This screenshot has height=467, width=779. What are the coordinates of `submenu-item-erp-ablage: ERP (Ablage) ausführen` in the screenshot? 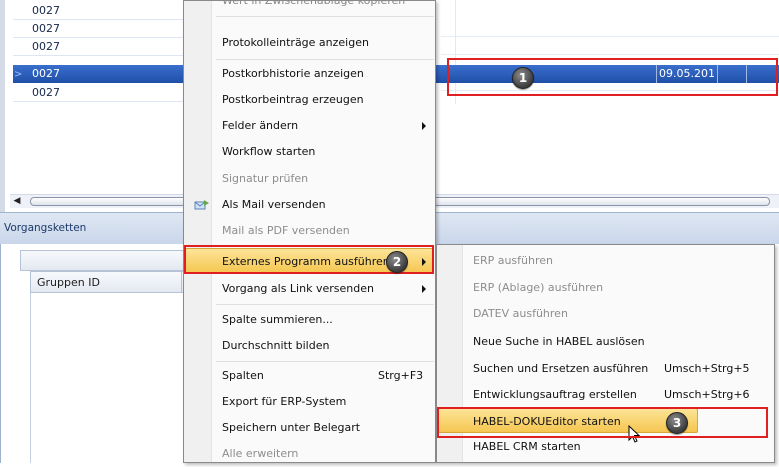 It's located at (605, 288).